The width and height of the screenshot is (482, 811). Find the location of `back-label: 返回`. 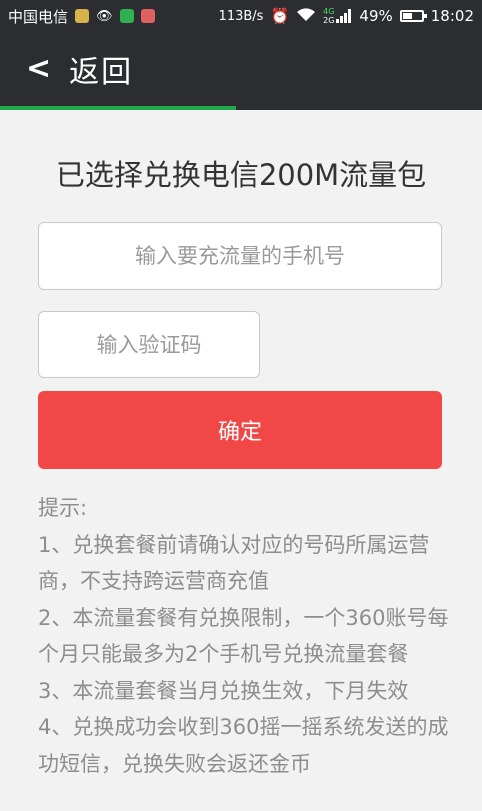

back-label: 返回 is located at coordinates (101, 72).